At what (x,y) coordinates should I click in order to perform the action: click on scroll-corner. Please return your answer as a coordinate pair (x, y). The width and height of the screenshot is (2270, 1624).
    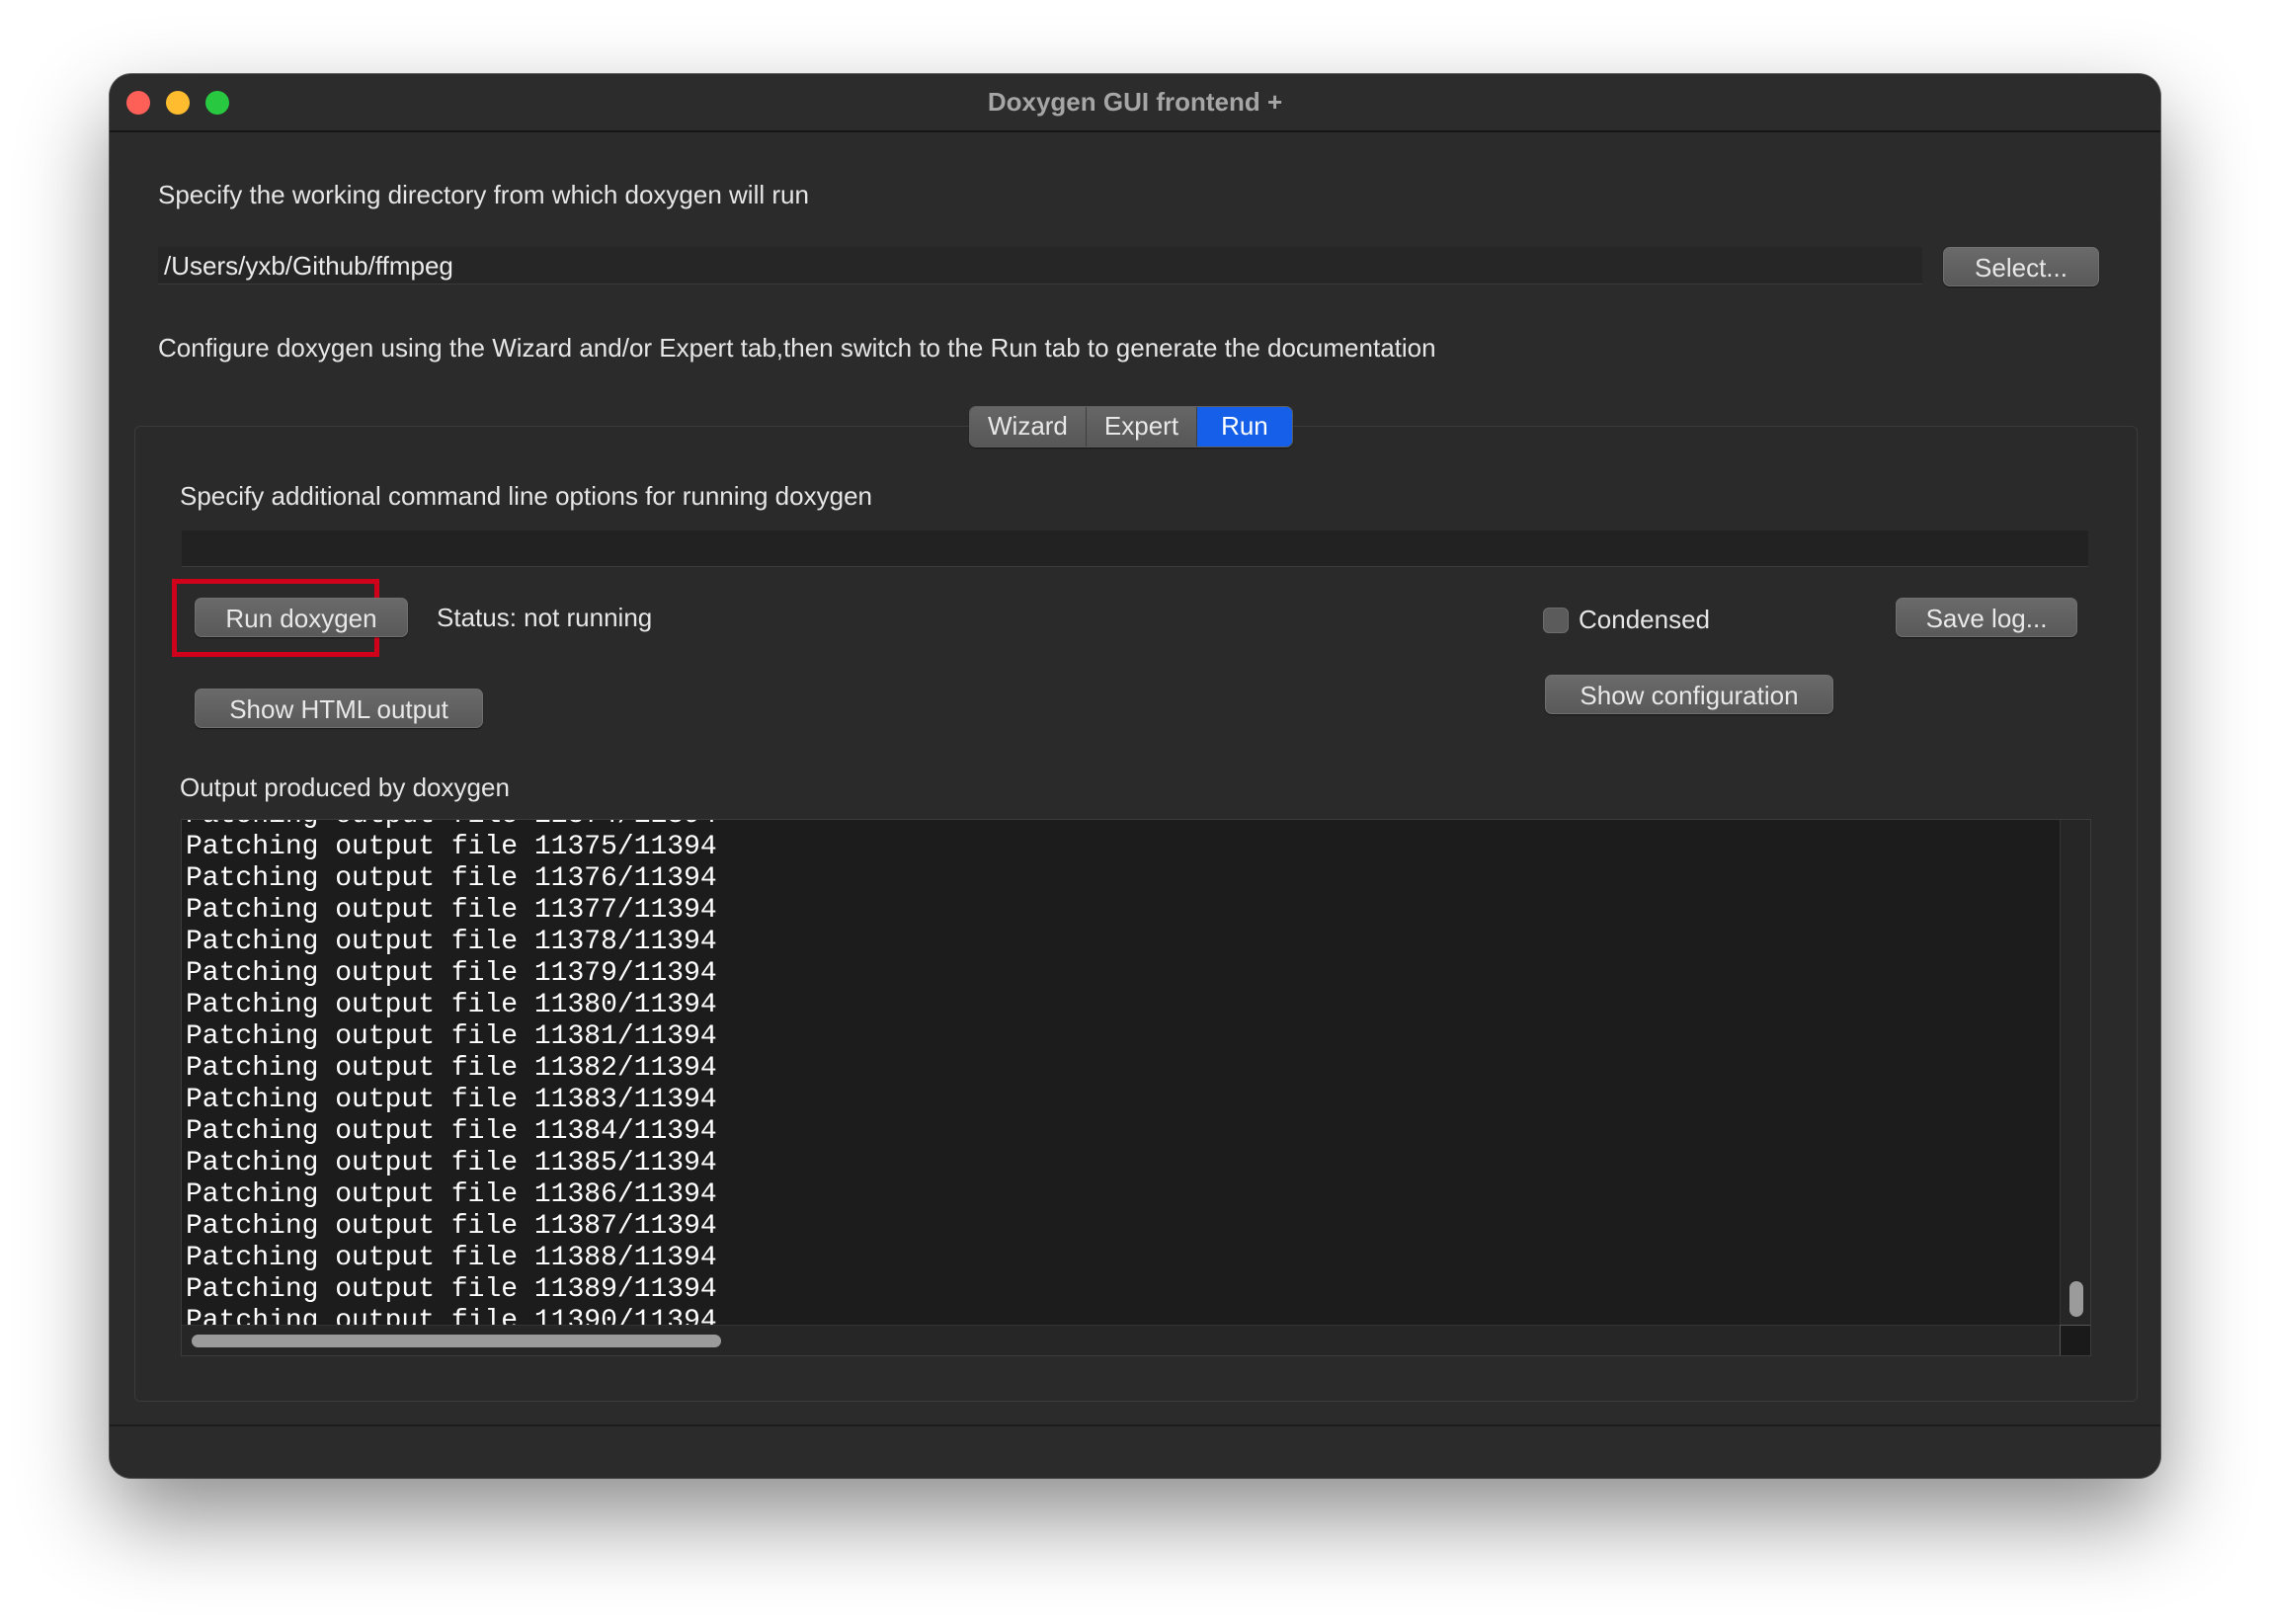
    Looking at the image, I should click on (2075, 1340).